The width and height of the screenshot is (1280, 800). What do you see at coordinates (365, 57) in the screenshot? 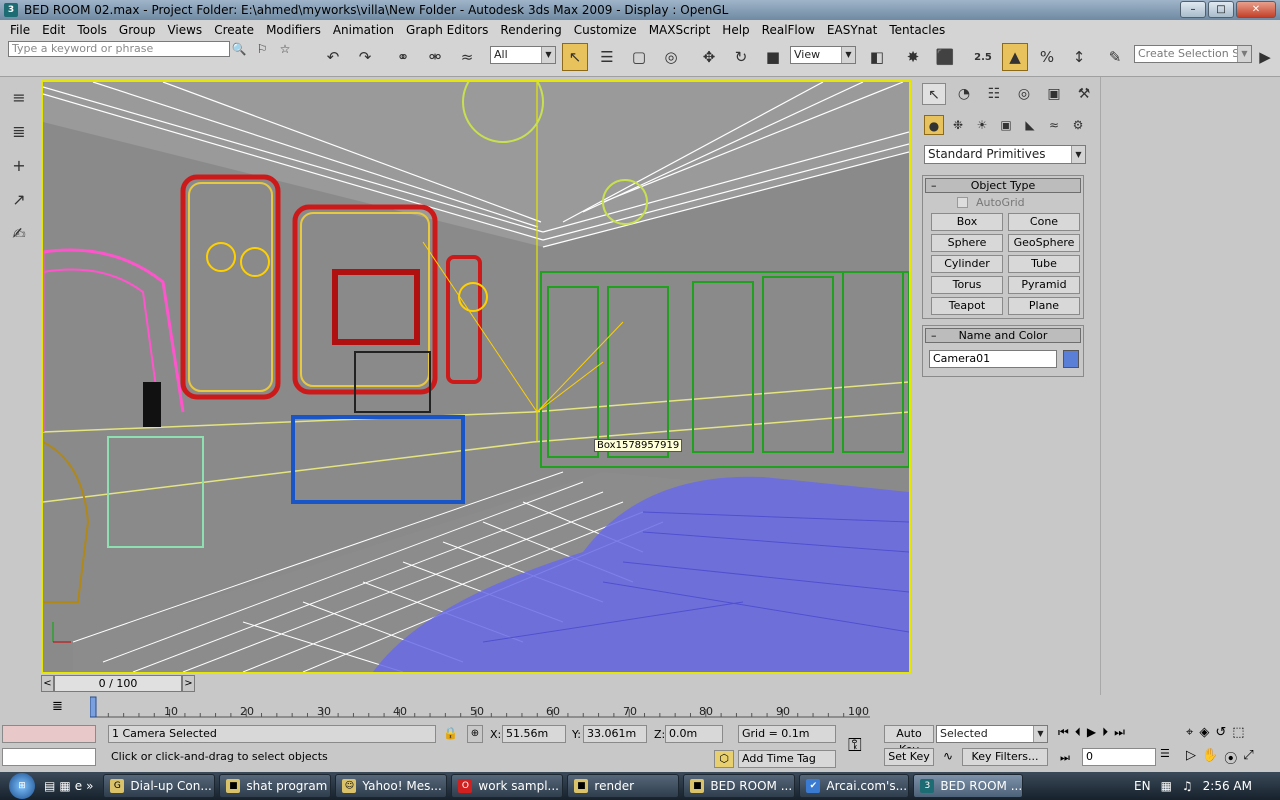
I see `redo-icon: ↷` at bounding box center [365, 57].